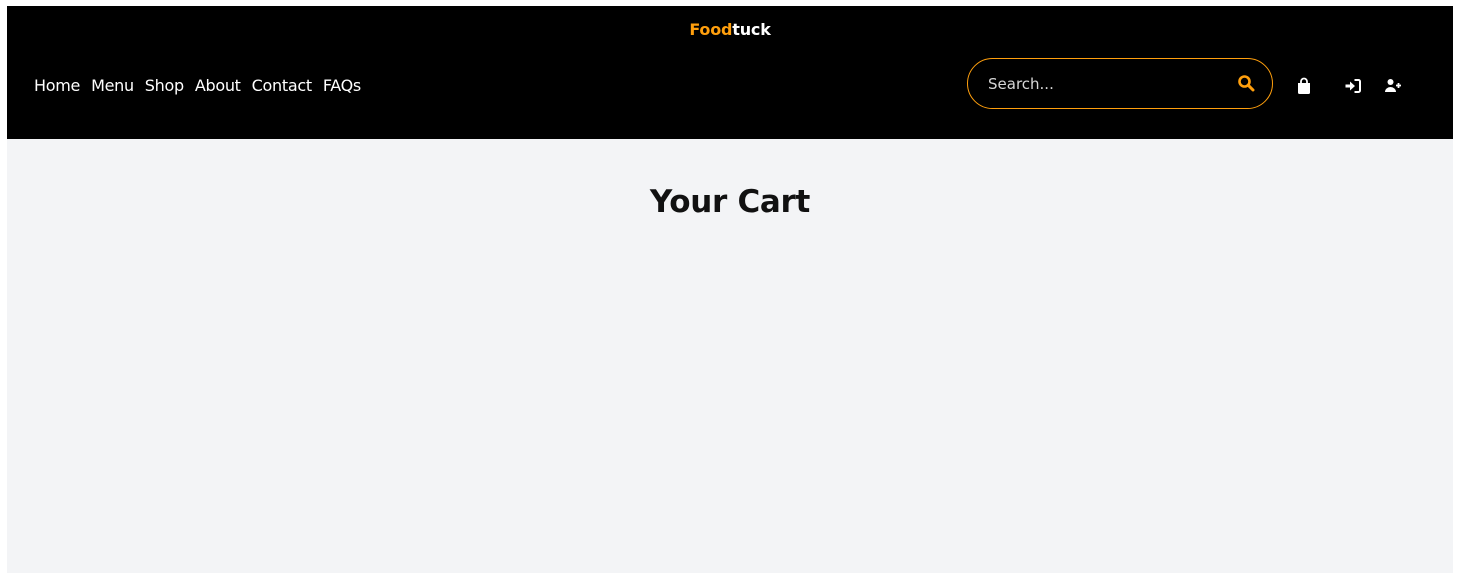 Image resolution: width=1459 pixels, height=573 pixels. I want to click on search-box, so click(1120, 83).